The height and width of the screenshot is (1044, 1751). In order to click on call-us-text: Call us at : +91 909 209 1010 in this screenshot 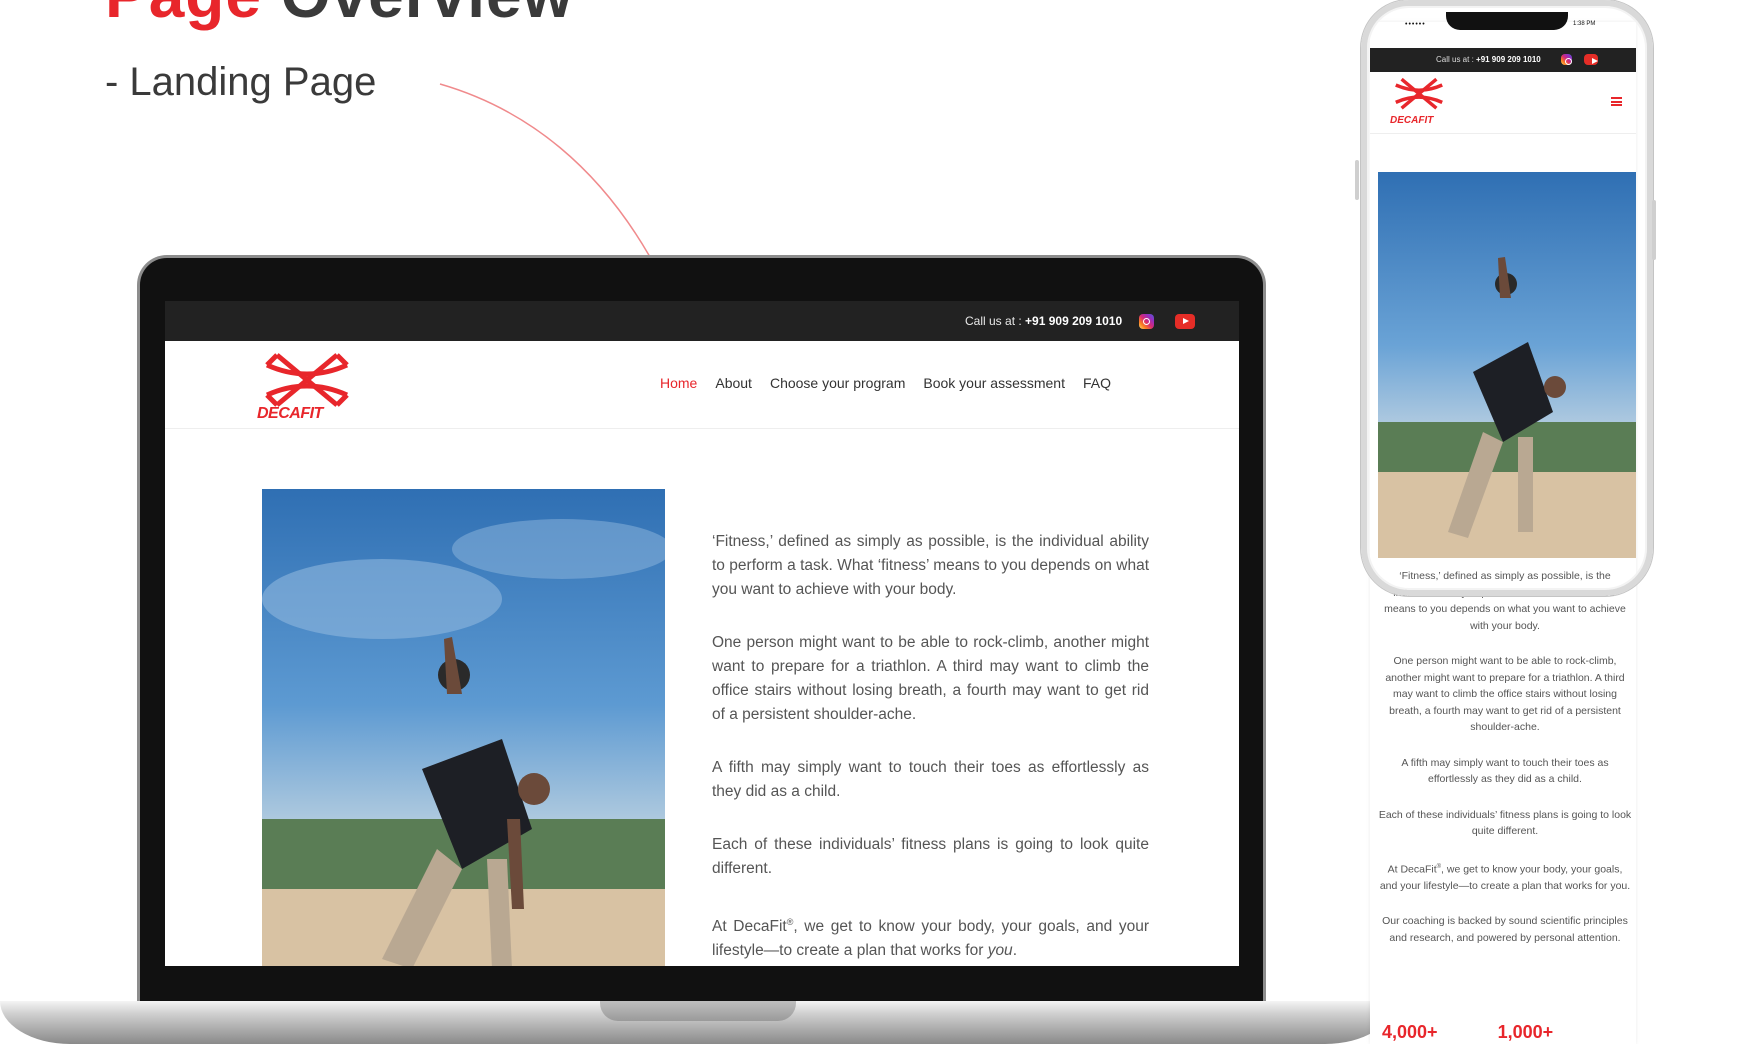, I will do `click(1043, 321)`.